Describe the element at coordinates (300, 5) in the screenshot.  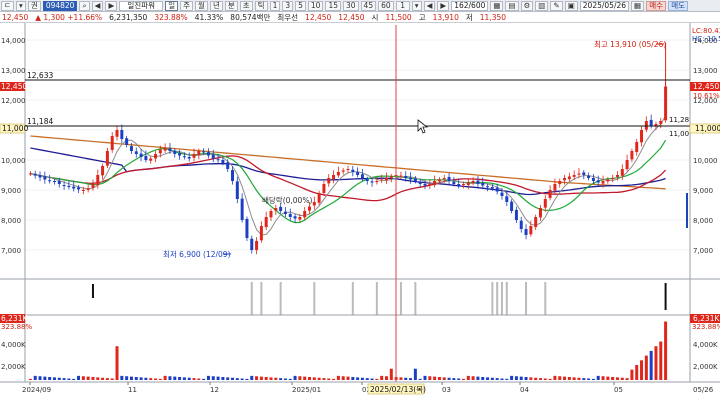
I see `interval-5: 5` at that location.